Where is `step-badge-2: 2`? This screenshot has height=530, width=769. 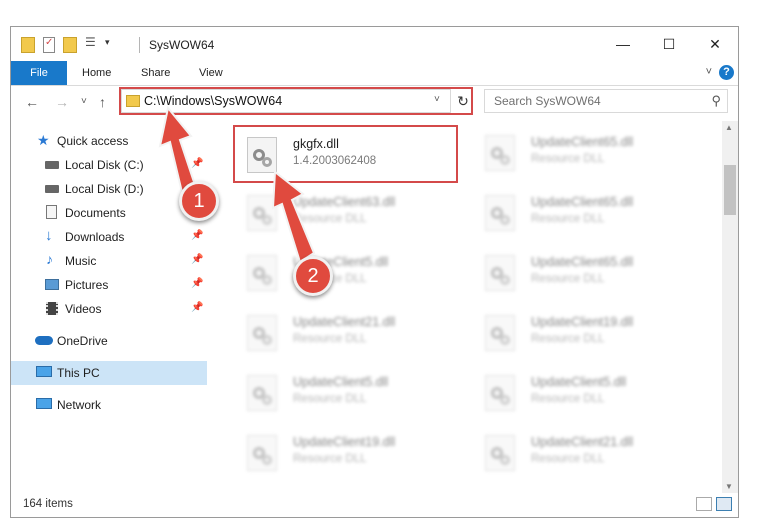
step-badge-2: 2 is located at coordinates (313, 276).